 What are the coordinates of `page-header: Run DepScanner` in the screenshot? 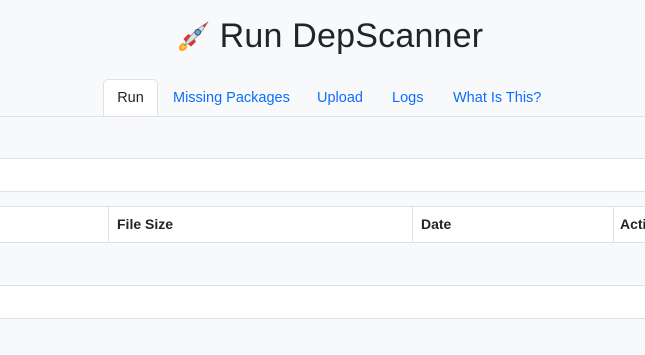 It's located at (322, 36).